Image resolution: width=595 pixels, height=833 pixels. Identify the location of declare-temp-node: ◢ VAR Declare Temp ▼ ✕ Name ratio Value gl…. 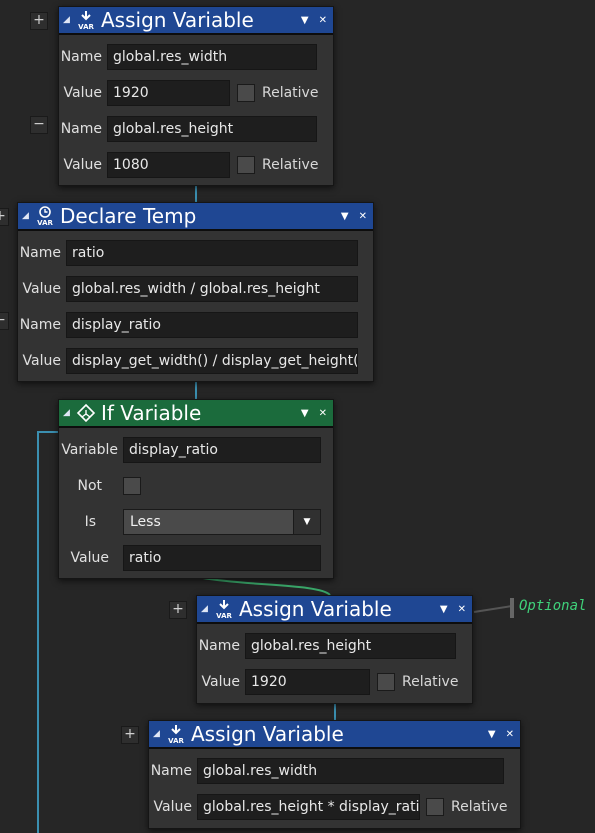
(195, 292).